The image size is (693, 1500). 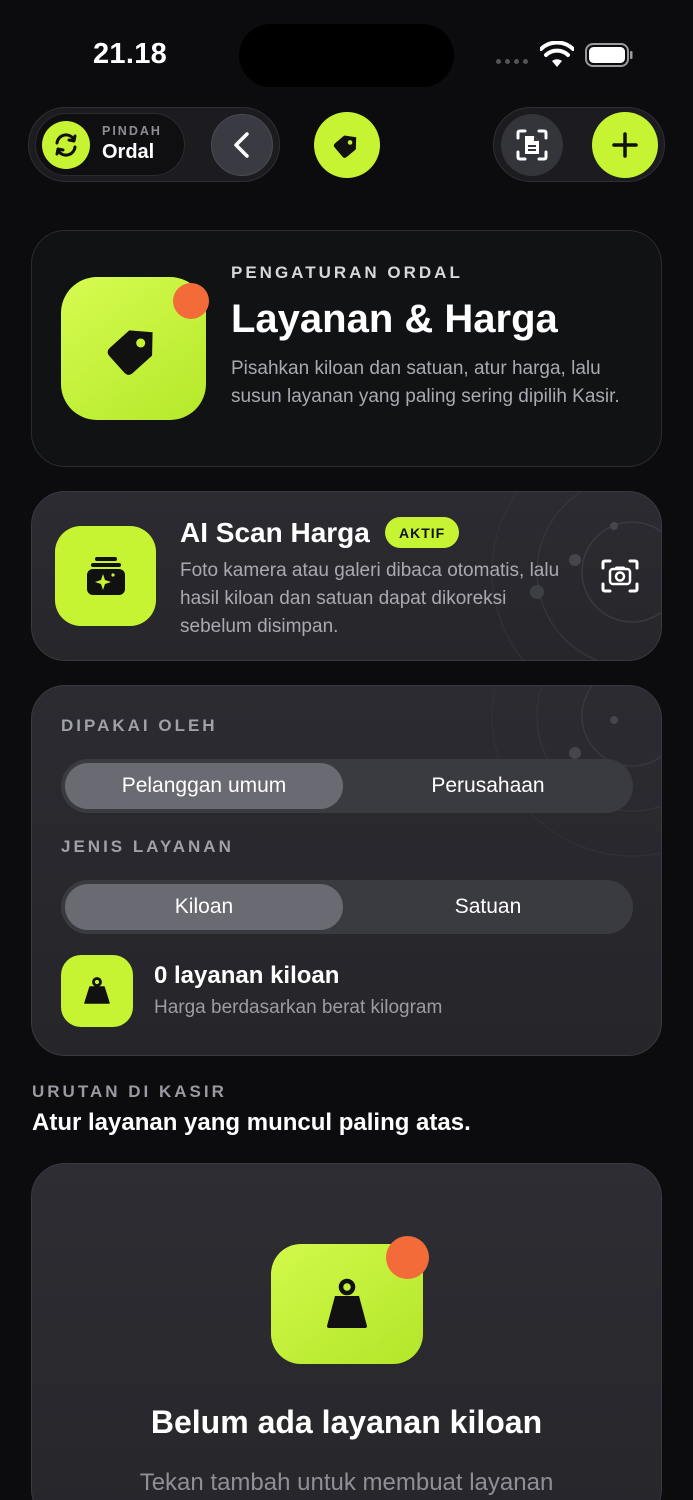 I want to click on sync-icon, so click(x=66, y=145).